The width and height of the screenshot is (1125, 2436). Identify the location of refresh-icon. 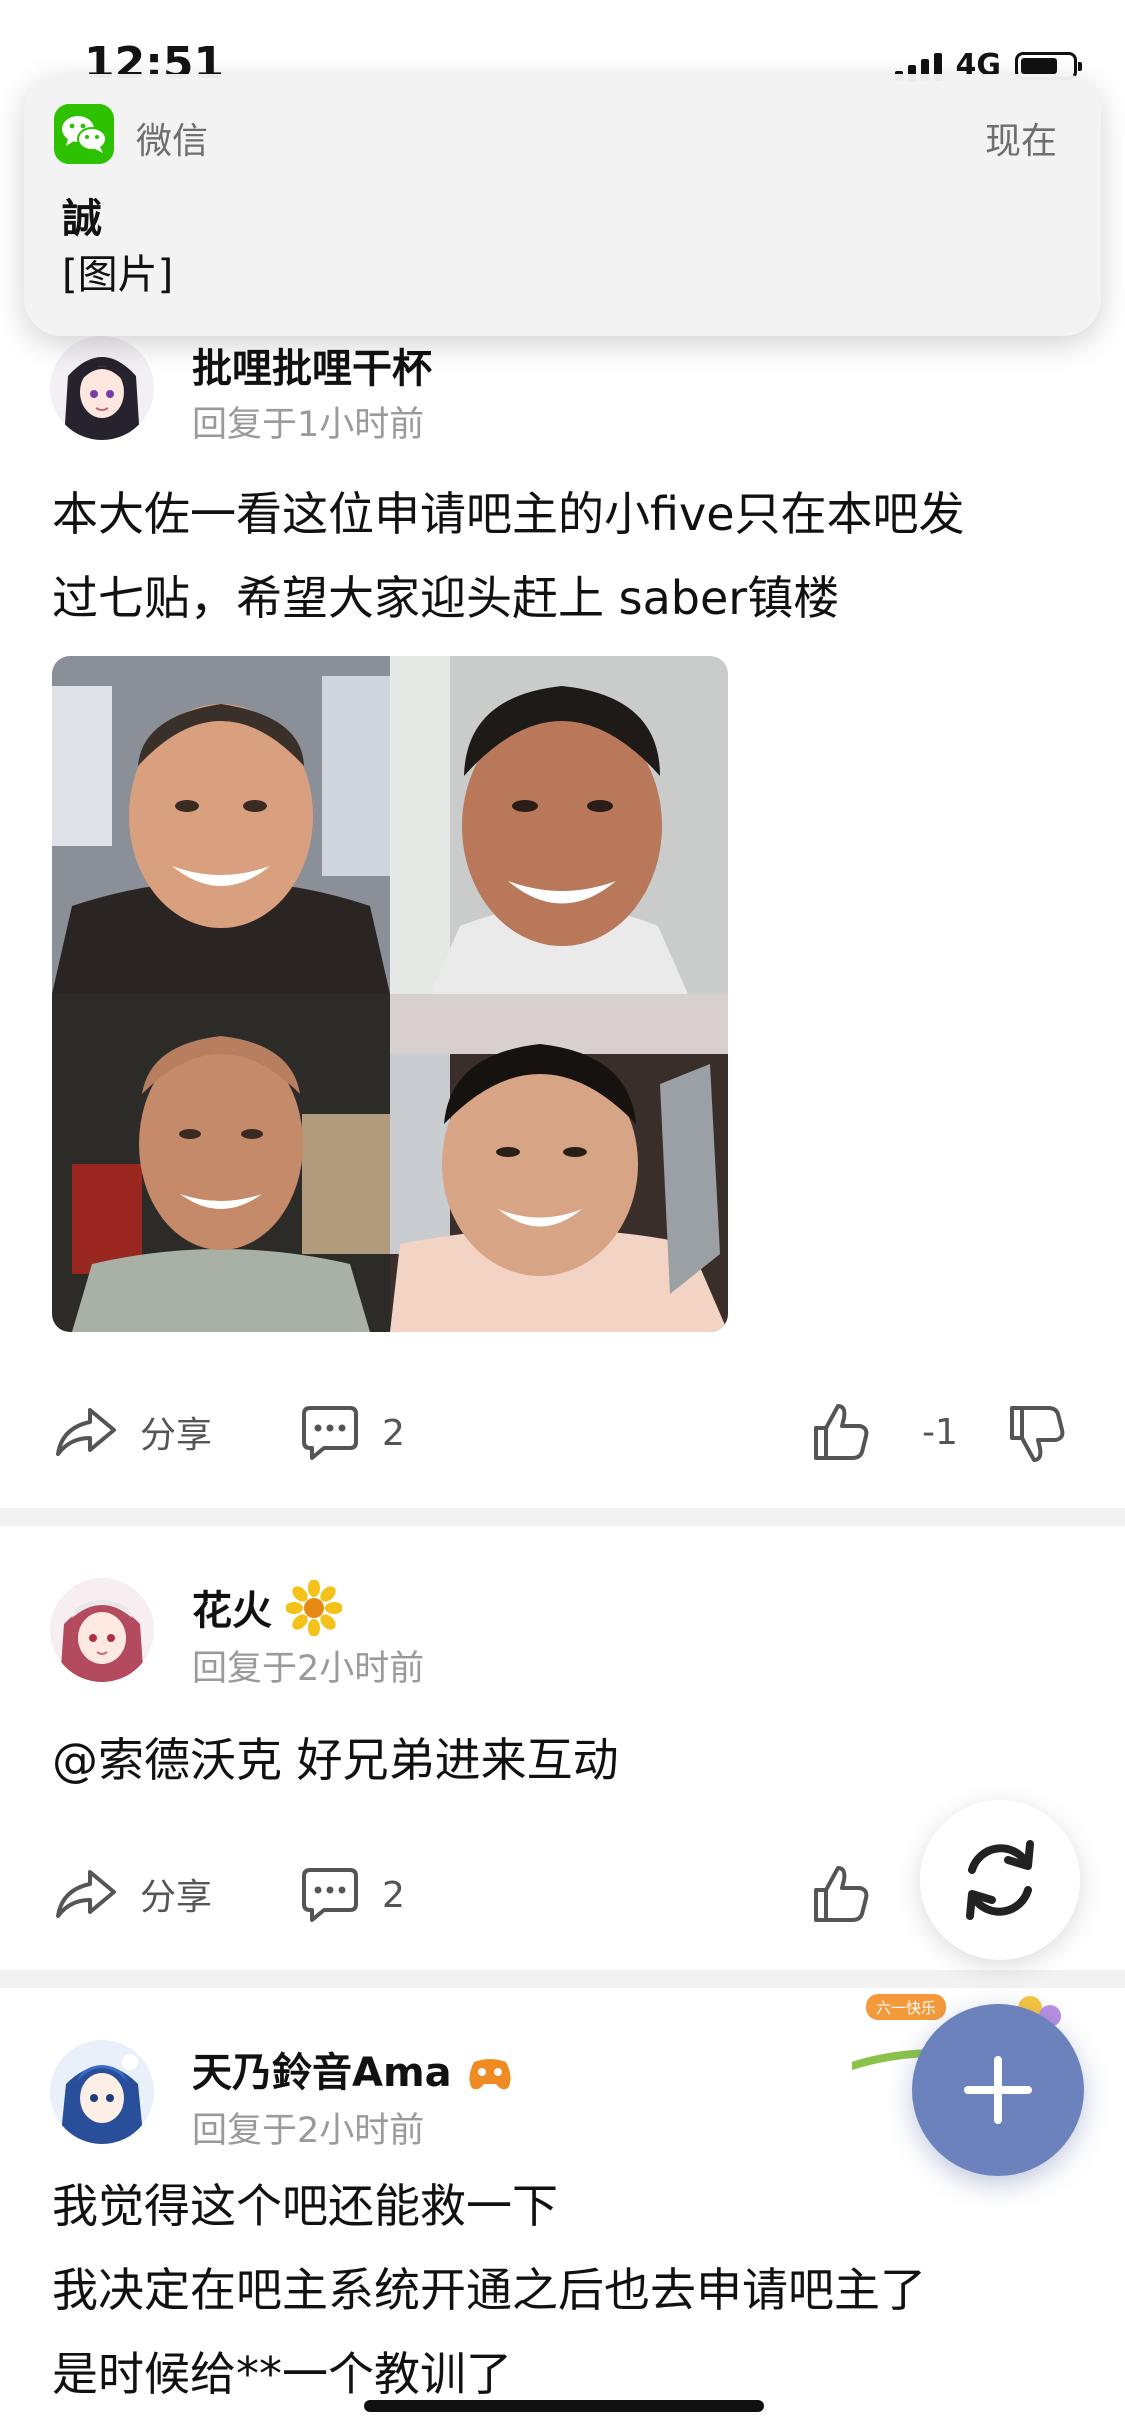
(1000, 1880).